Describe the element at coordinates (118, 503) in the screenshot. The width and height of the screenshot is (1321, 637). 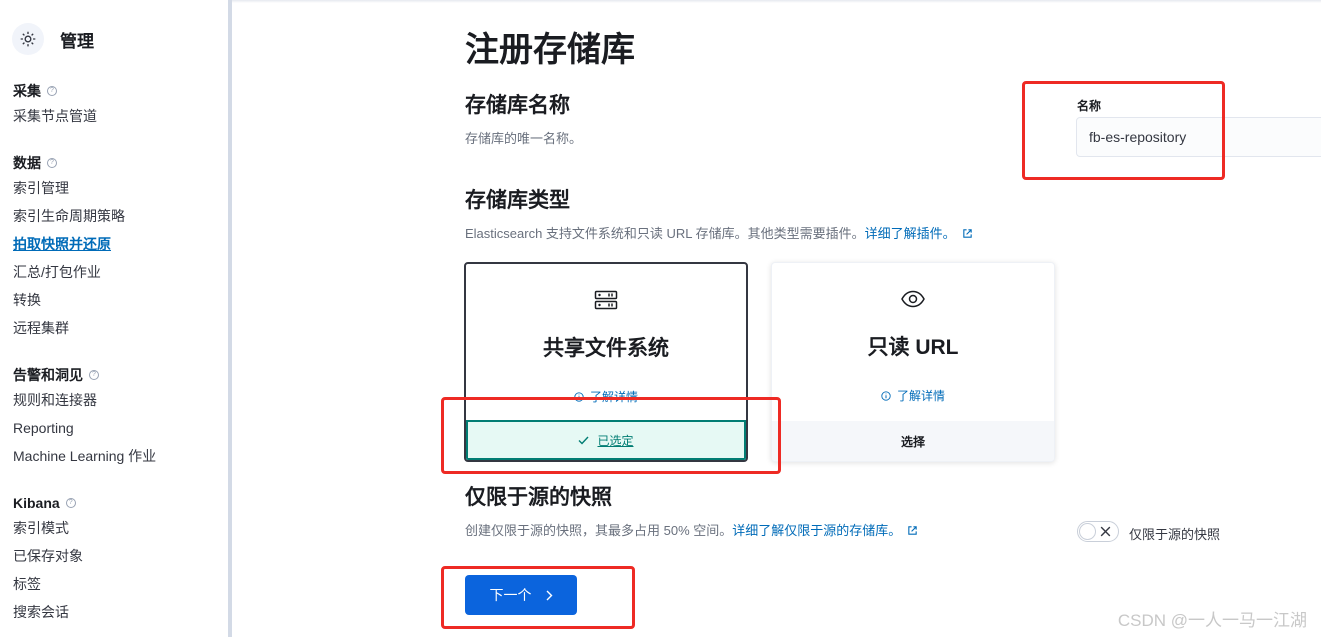
I see `nav-group-kibana: Kibana?` at that location.